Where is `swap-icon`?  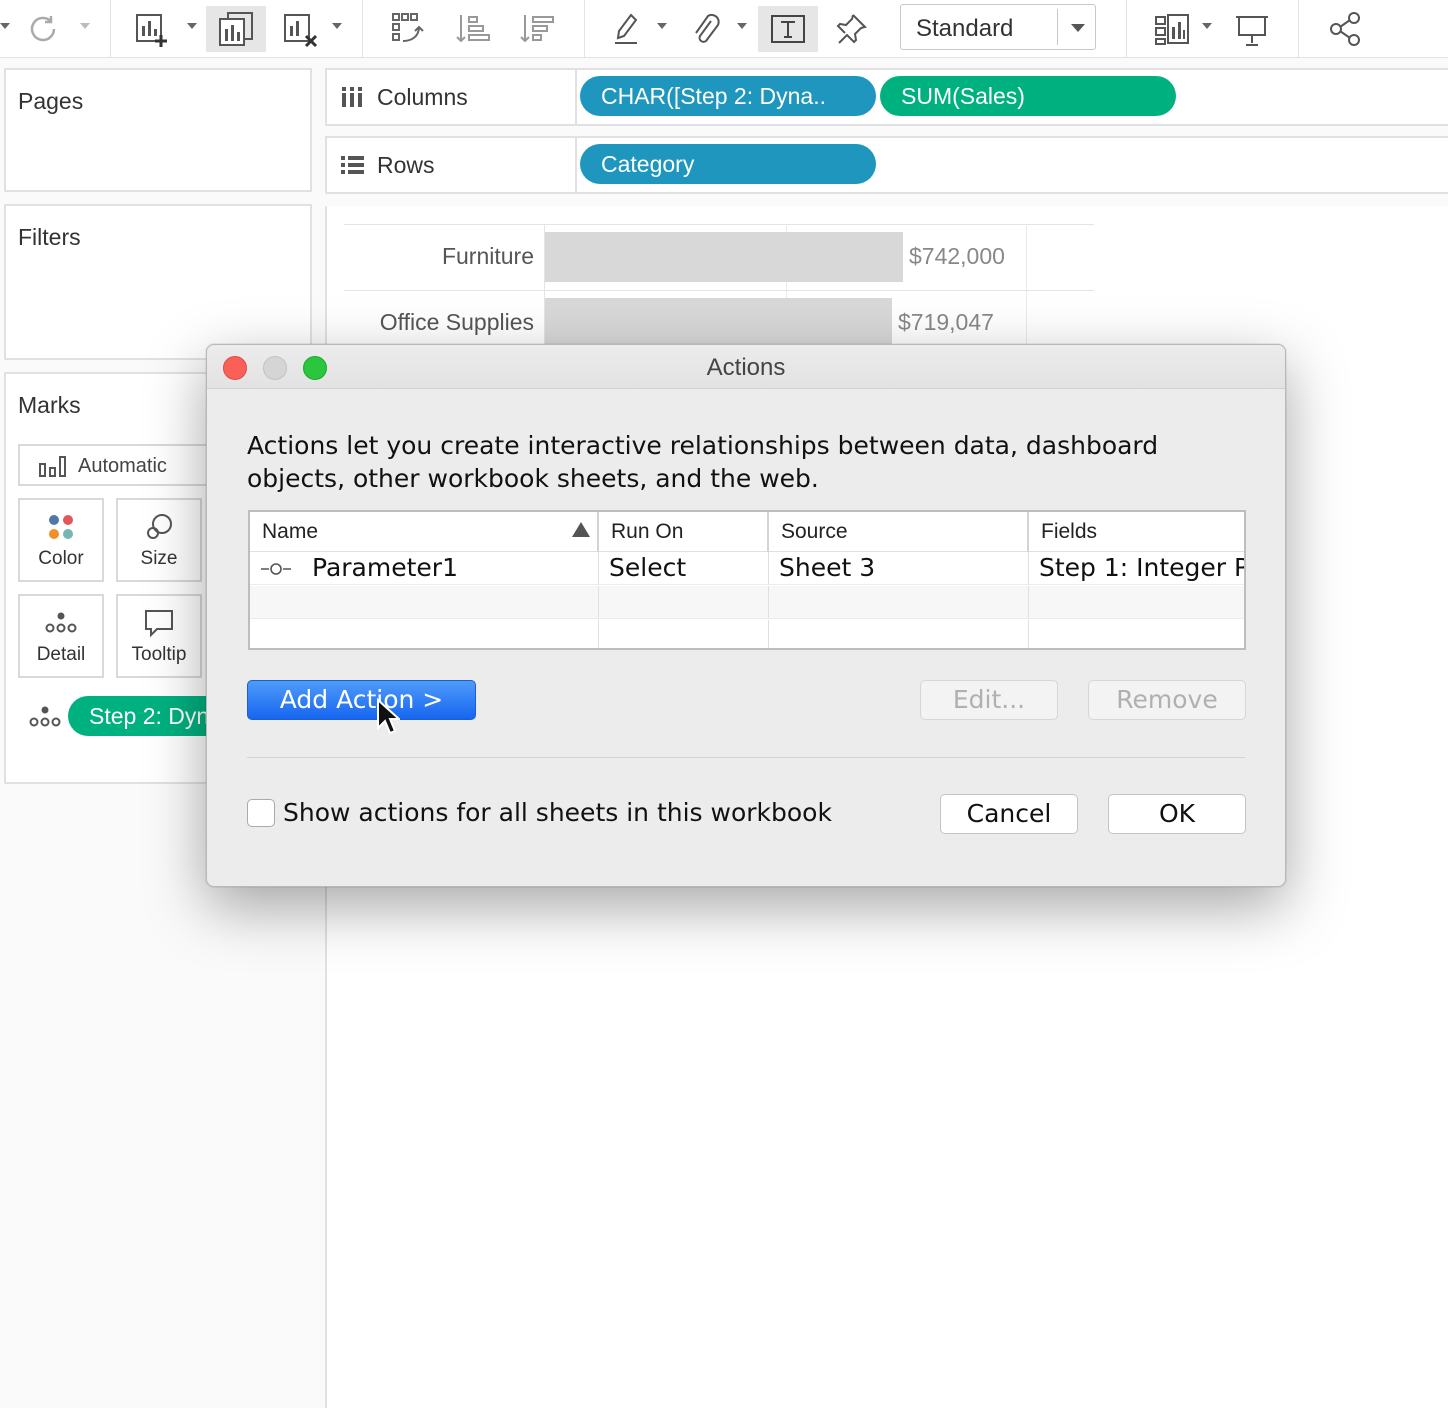
swap-icon is located at coordinates (407, 29).